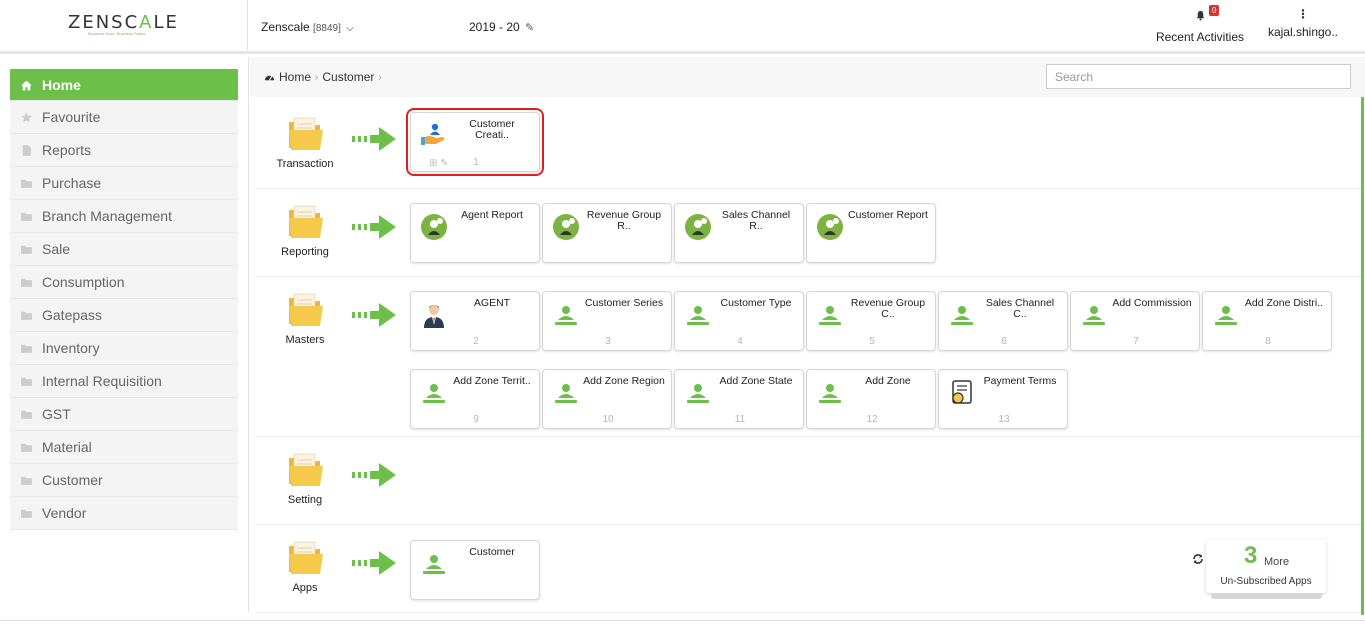 The height and width of the screenshot is (624, 1365). Describe the element at coordinates (348, 77) in the screenshot. I see `breadcrumb-current: Customer` at that location.